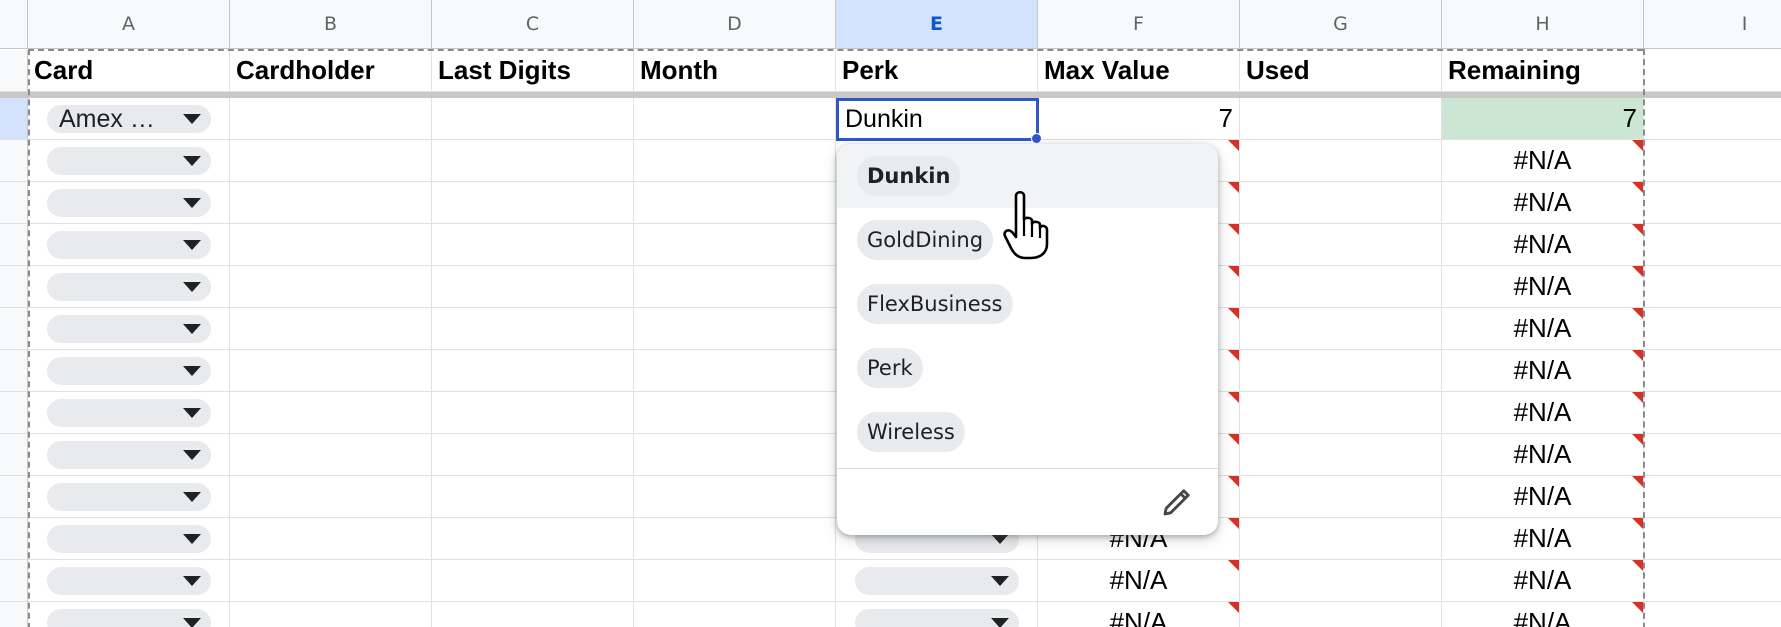  What do you see at coordinates (1712, 287) in the screenshot?
I see `cell-i6` at bounding box center [1712, 287].